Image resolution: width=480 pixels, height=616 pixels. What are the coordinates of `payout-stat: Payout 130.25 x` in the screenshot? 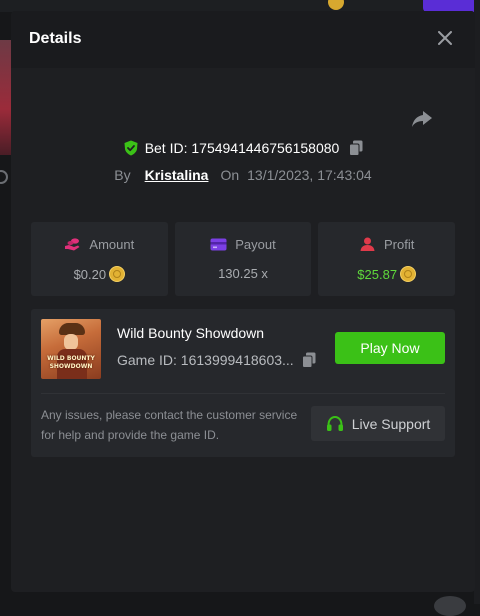 It's located at (243, 259).